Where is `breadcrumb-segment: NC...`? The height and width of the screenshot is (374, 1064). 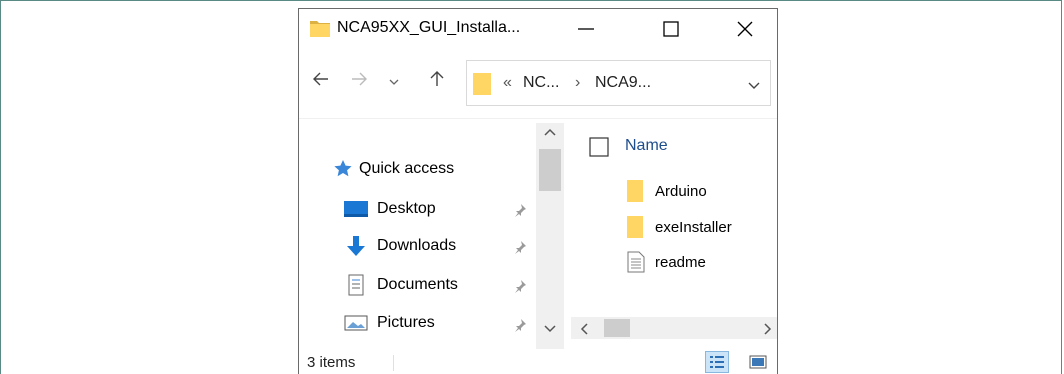 breadcrumb-segment: NC... is located at coordinates (541, 83).